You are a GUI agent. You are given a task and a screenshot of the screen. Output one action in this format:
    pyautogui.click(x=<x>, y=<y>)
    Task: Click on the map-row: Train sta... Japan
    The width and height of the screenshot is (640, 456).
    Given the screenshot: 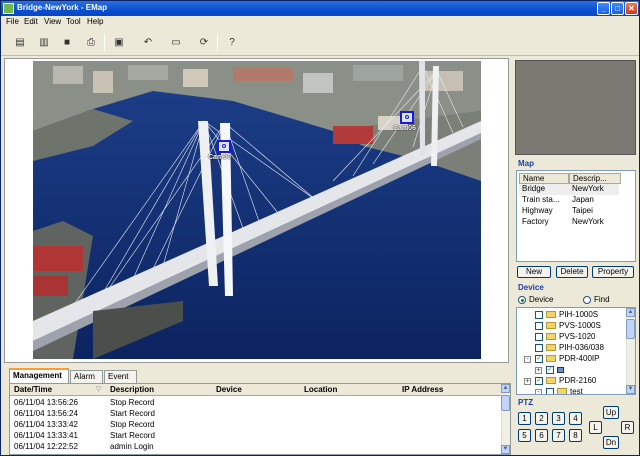 What is the action you would take?
    pyautogui.click(x=569, y=200)
    